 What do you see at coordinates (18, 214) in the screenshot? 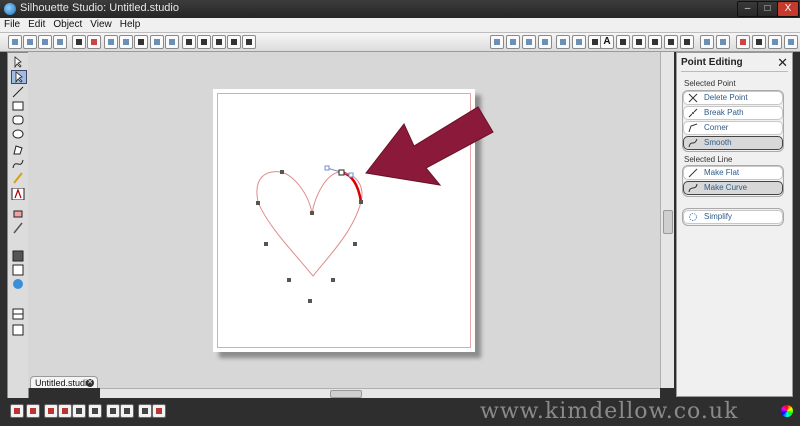
I see `eraser-tool-icon` at bounding box center [18, 214].